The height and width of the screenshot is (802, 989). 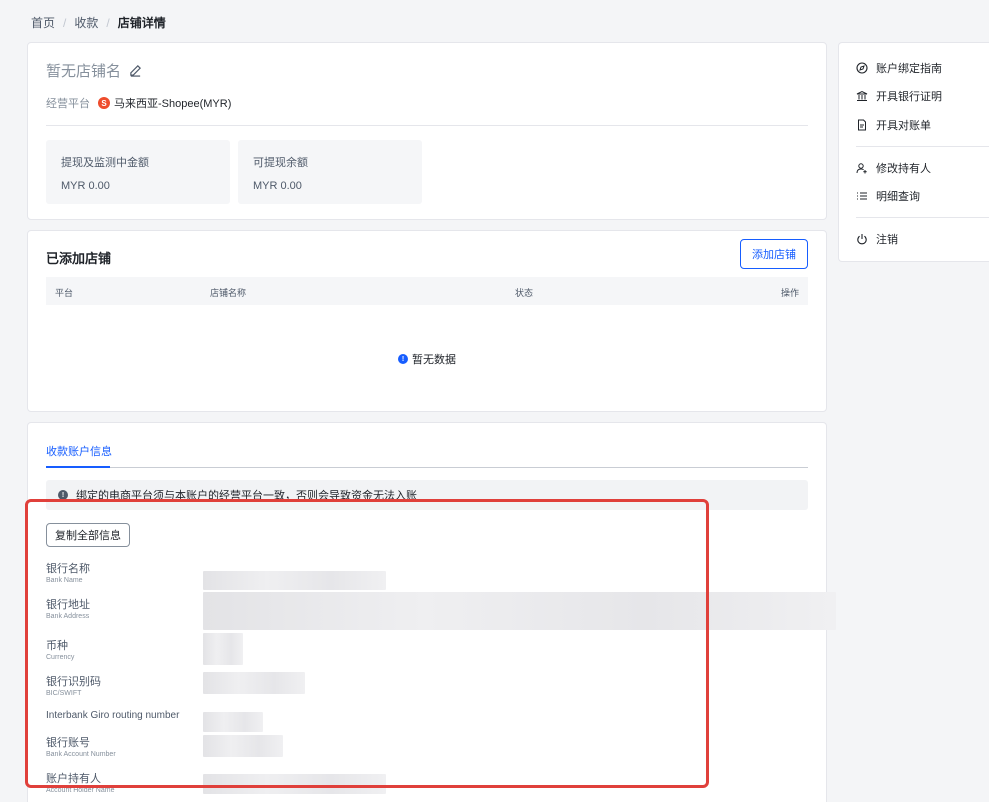 I want to click on menu-item-binding-guide: 账户绑定指南, so click(x=899, y=68).